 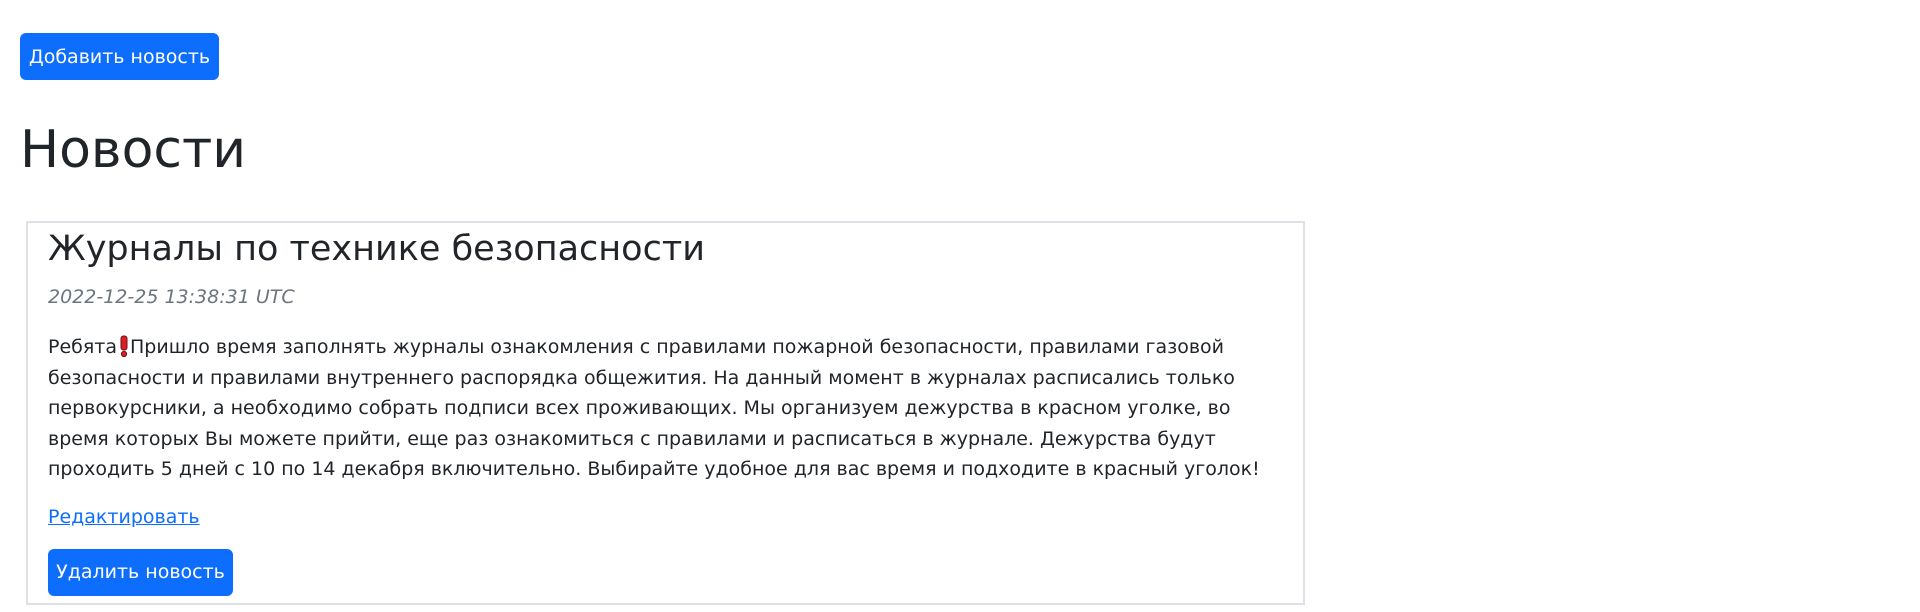 I want to click on news-body-prefix: Ребята, so click(x=83, y=347).